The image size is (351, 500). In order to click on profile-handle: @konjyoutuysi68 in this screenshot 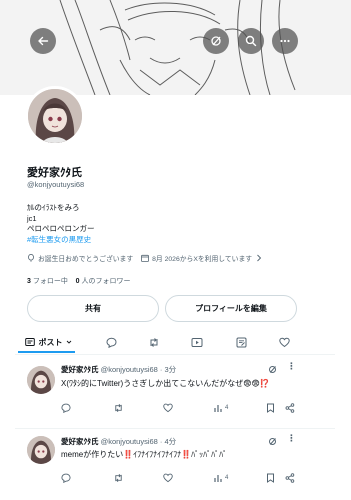, I will do `click(56, 184)`.